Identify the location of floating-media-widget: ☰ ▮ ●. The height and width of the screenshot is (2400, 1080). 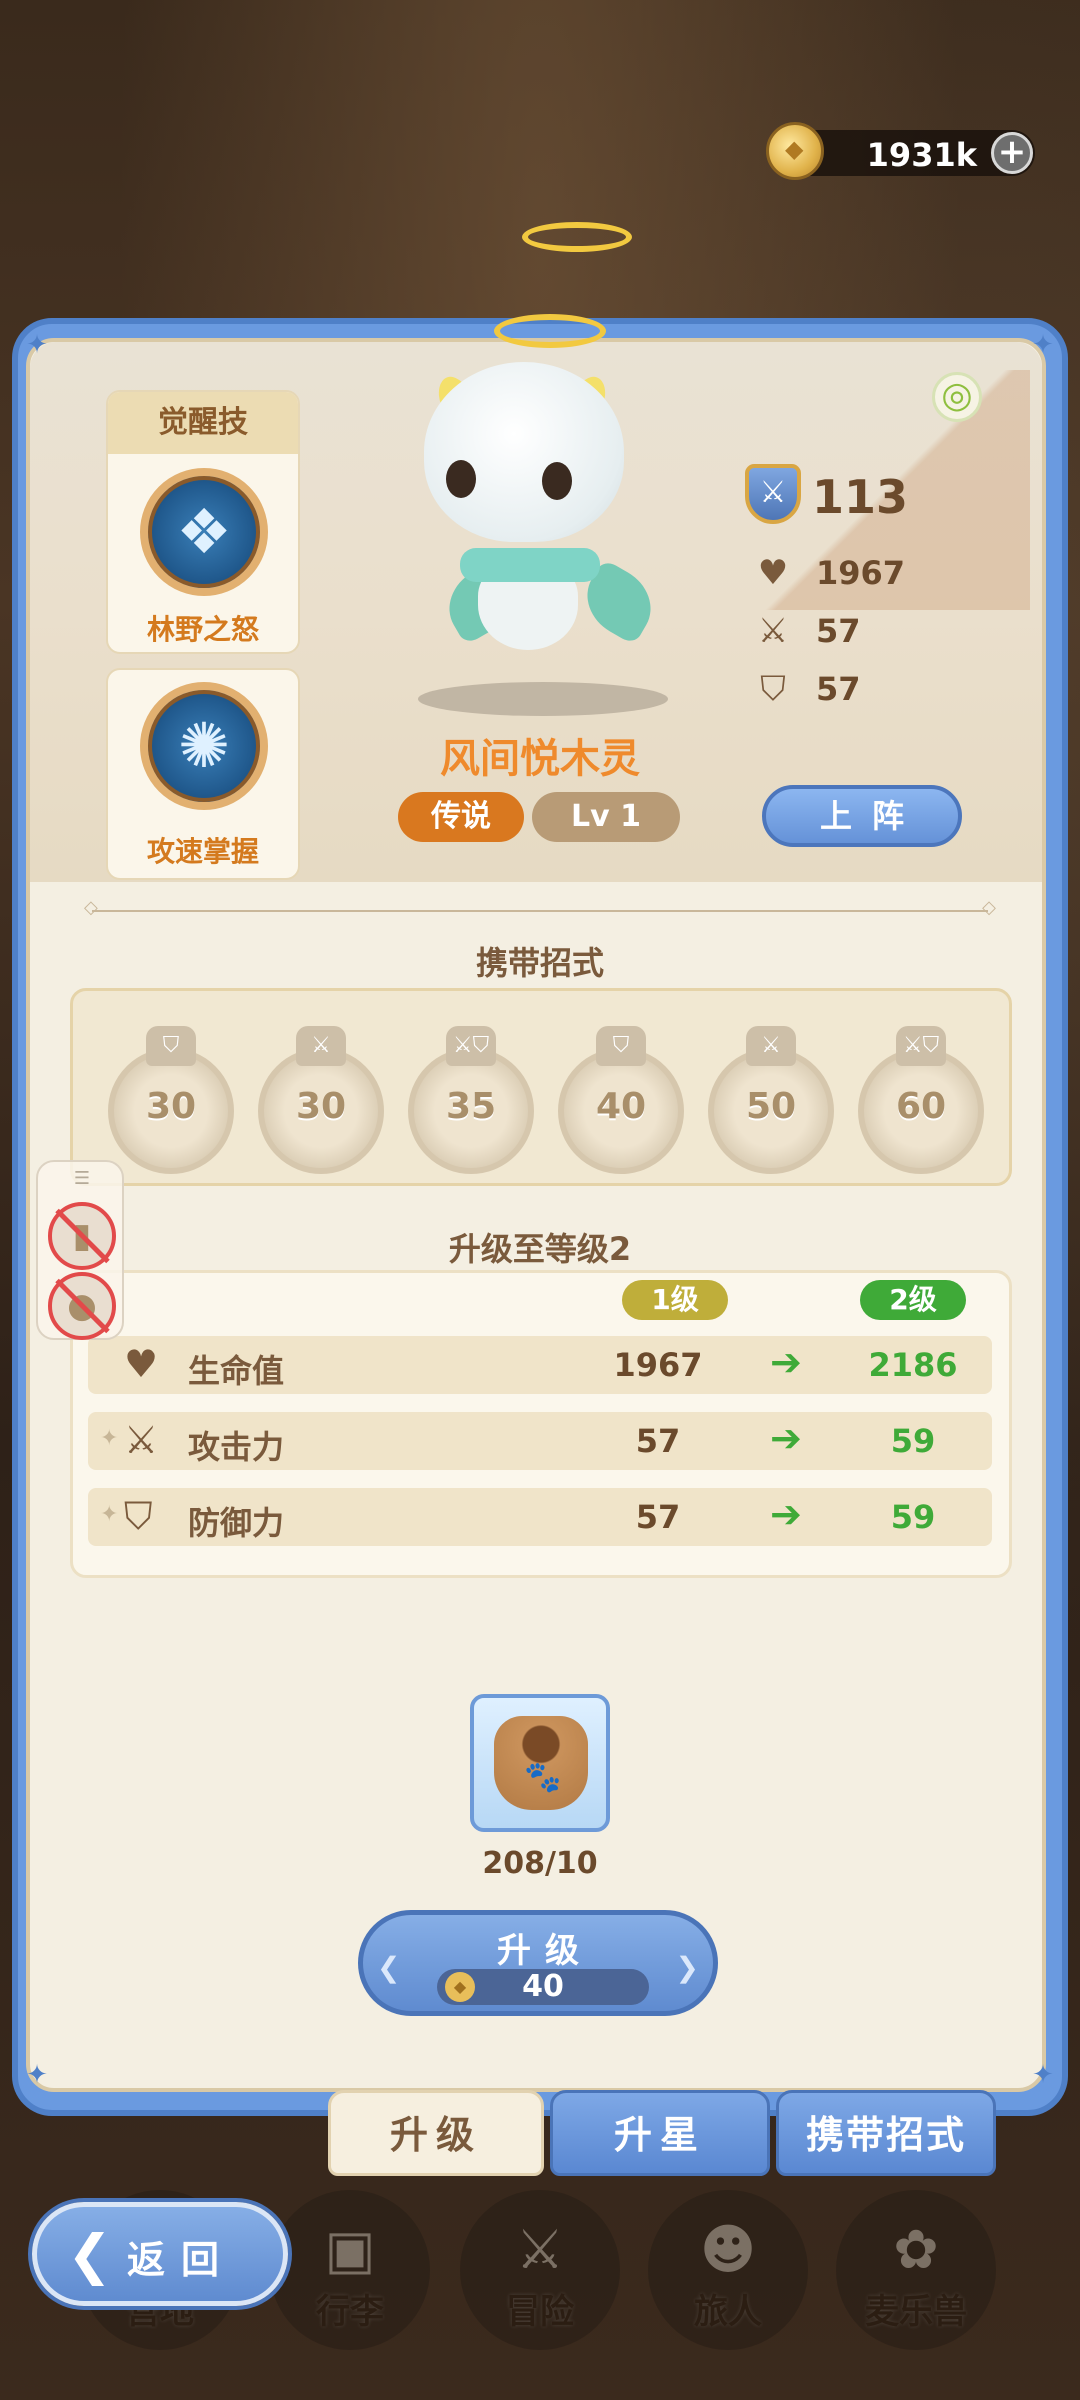
(80, 1250).